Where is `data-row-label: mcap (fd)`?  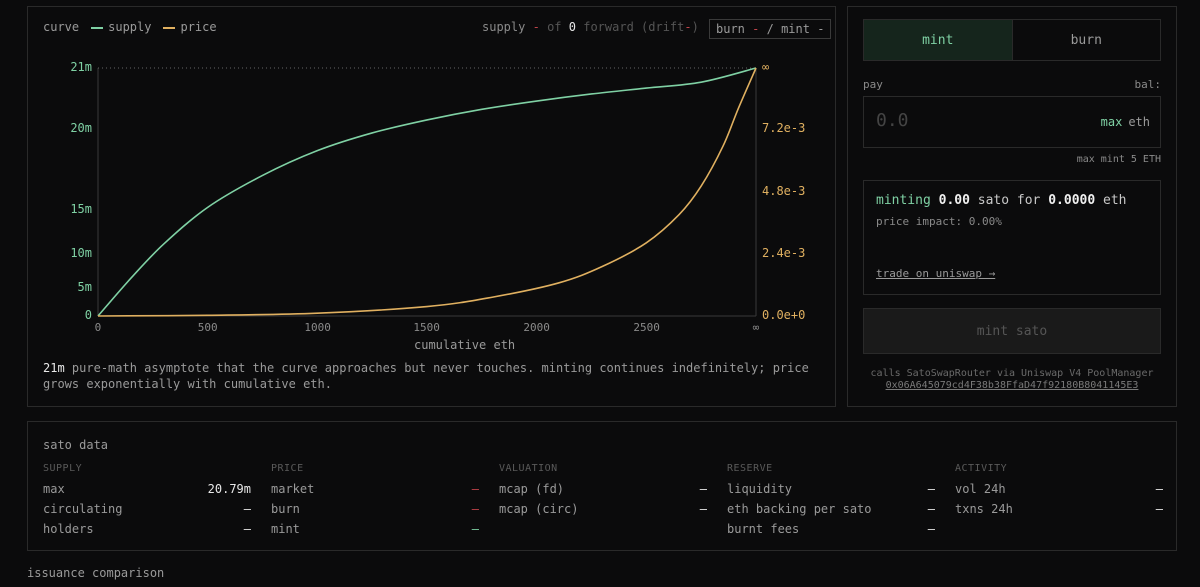 data-row-label: mcap (fd) is located at coordinates (532, 489).